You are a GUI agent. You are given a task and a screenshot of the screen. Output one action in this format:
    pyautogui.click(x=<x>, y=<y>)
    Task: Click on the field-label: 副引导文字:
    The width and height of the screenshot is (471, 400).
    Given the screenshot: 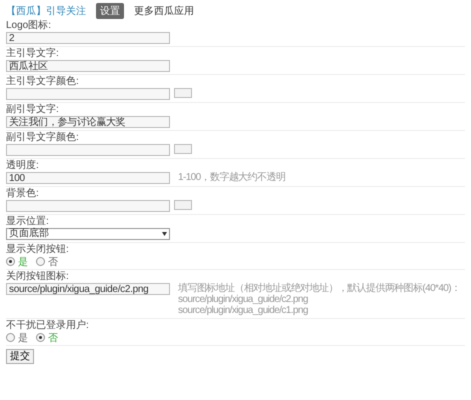 What is the action you would take?
    pyautogui.click(x=33, y=109)
    